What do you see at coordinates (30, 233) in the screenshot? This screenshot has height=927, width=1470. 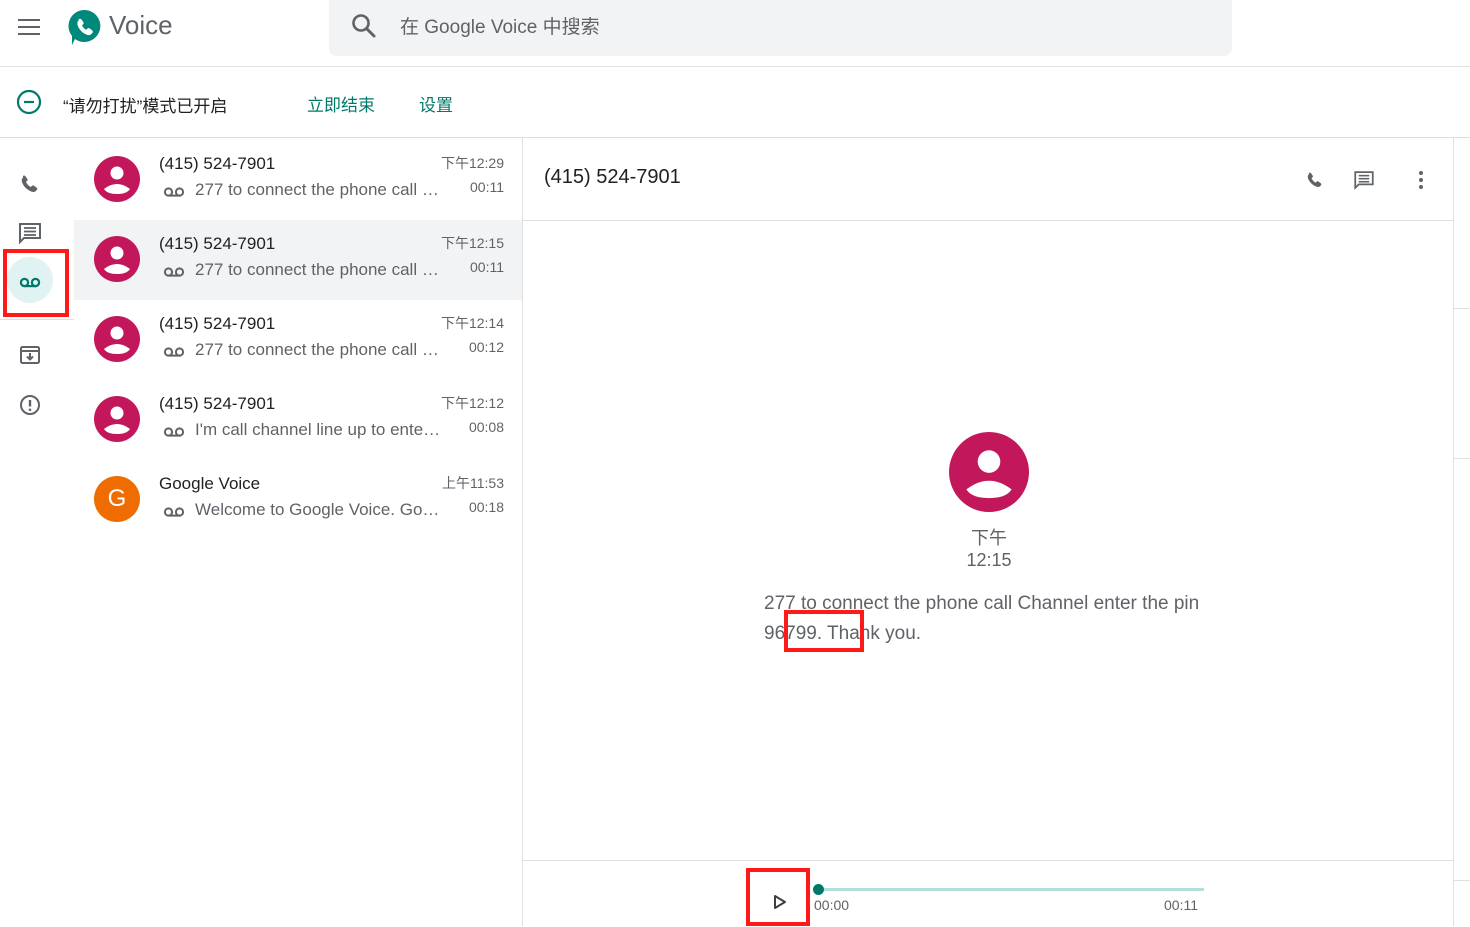 I see `nav-messages-icon` at bounding box center [30, 233].